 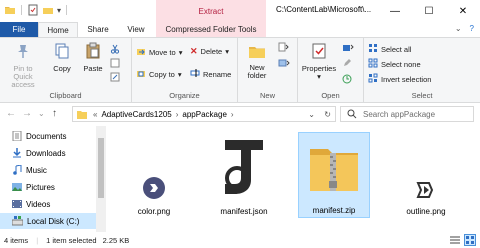 What do you see at coordinates (98, 29) in the screenshot?
I see `tab-share: Share` at bounding box center [98, 29].